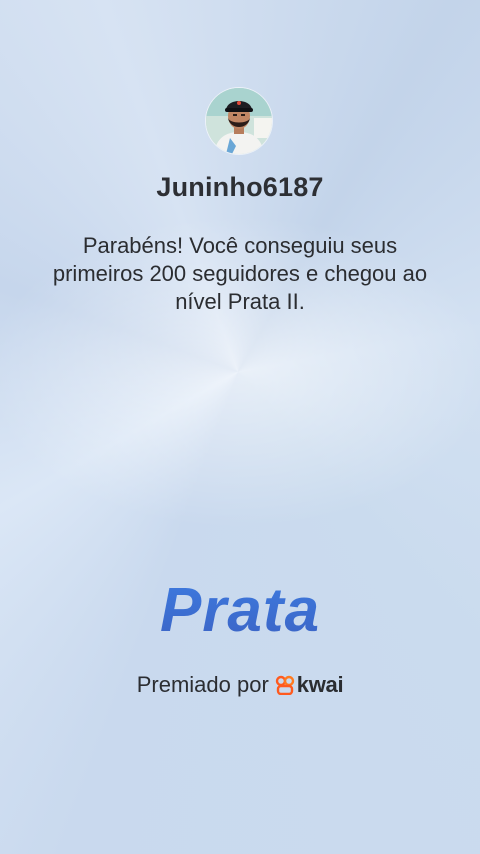 This screenshot has height=854, width=480. I want to click on brand-logo: kwai, so click(309, 685).